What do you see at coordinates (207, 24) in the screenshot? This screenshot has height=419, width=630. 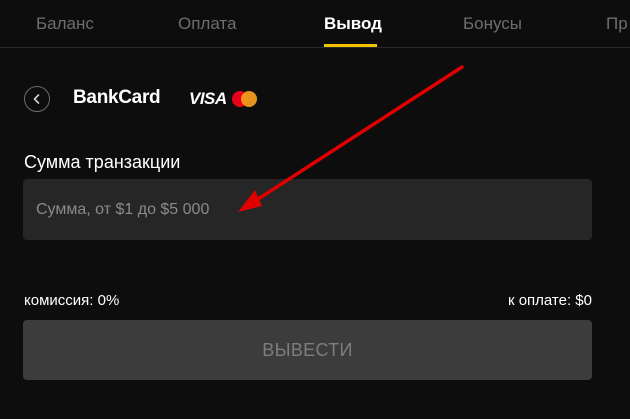 I see `tab-payment: Оплата` at bounding box center [207, 24].